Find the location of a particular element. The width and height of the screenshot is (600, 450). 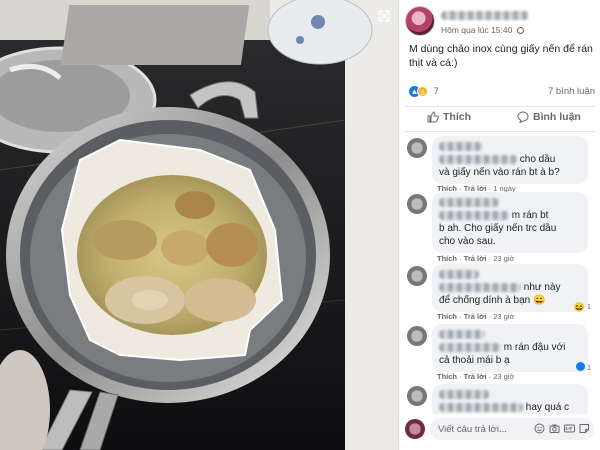

like-reaction-icon is located at coordinates (580, 366).